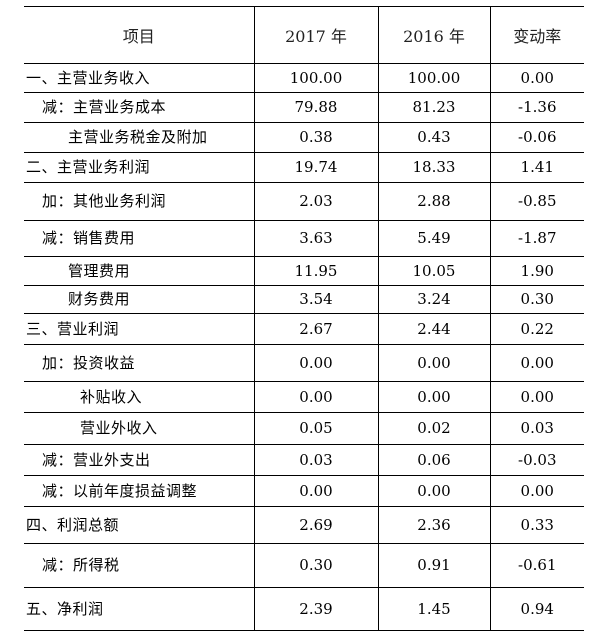  I want to click on header-item: 项目, so click(139, 35).